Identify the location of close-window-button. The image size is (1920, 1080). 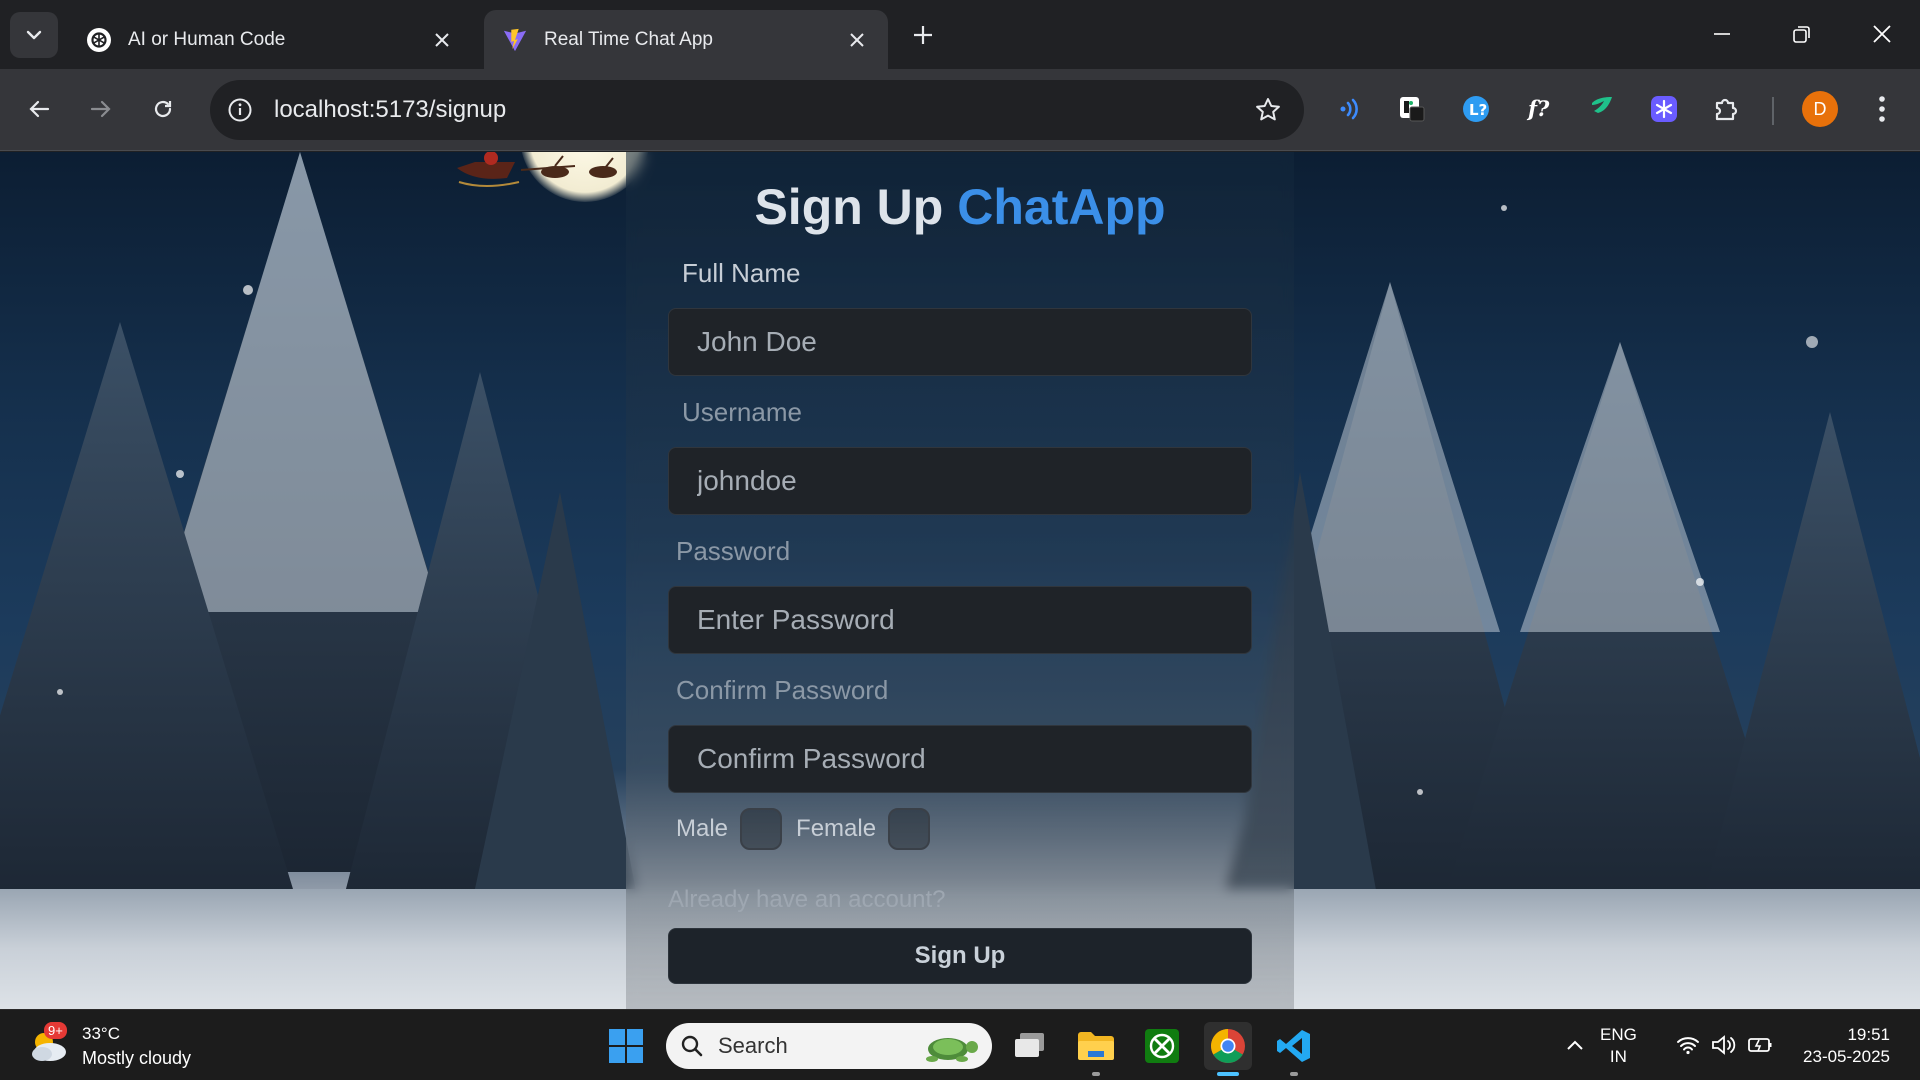
(1882, 34).